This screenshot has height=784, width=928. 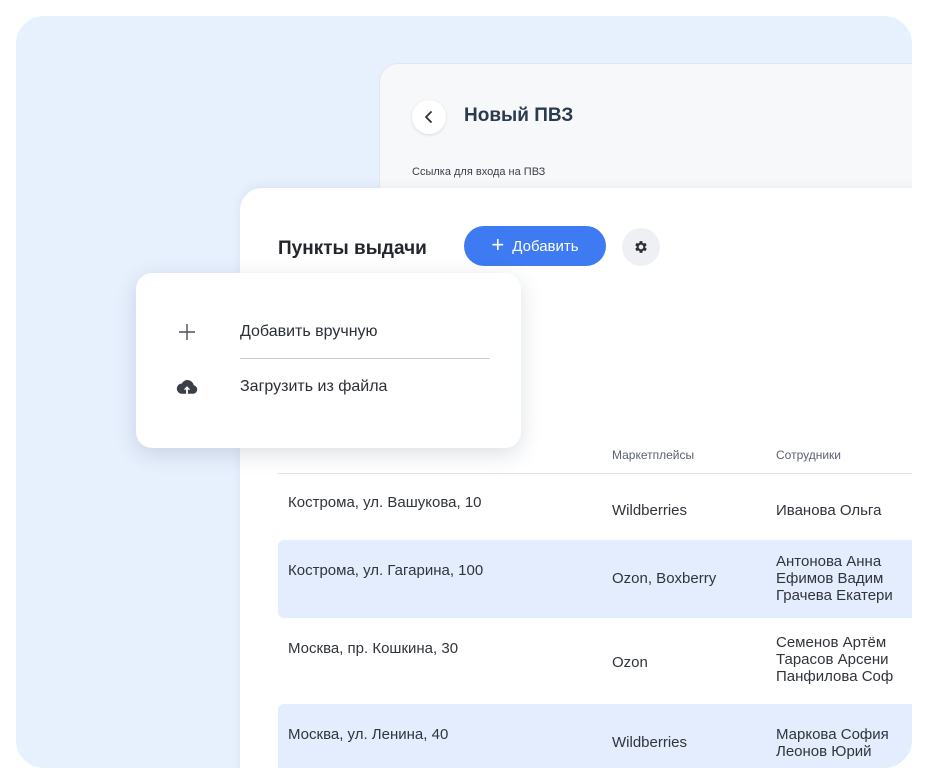 I want to click on pvz-link-label: Ссылка для входа на ПВЗ, so click(x=479, y=172).